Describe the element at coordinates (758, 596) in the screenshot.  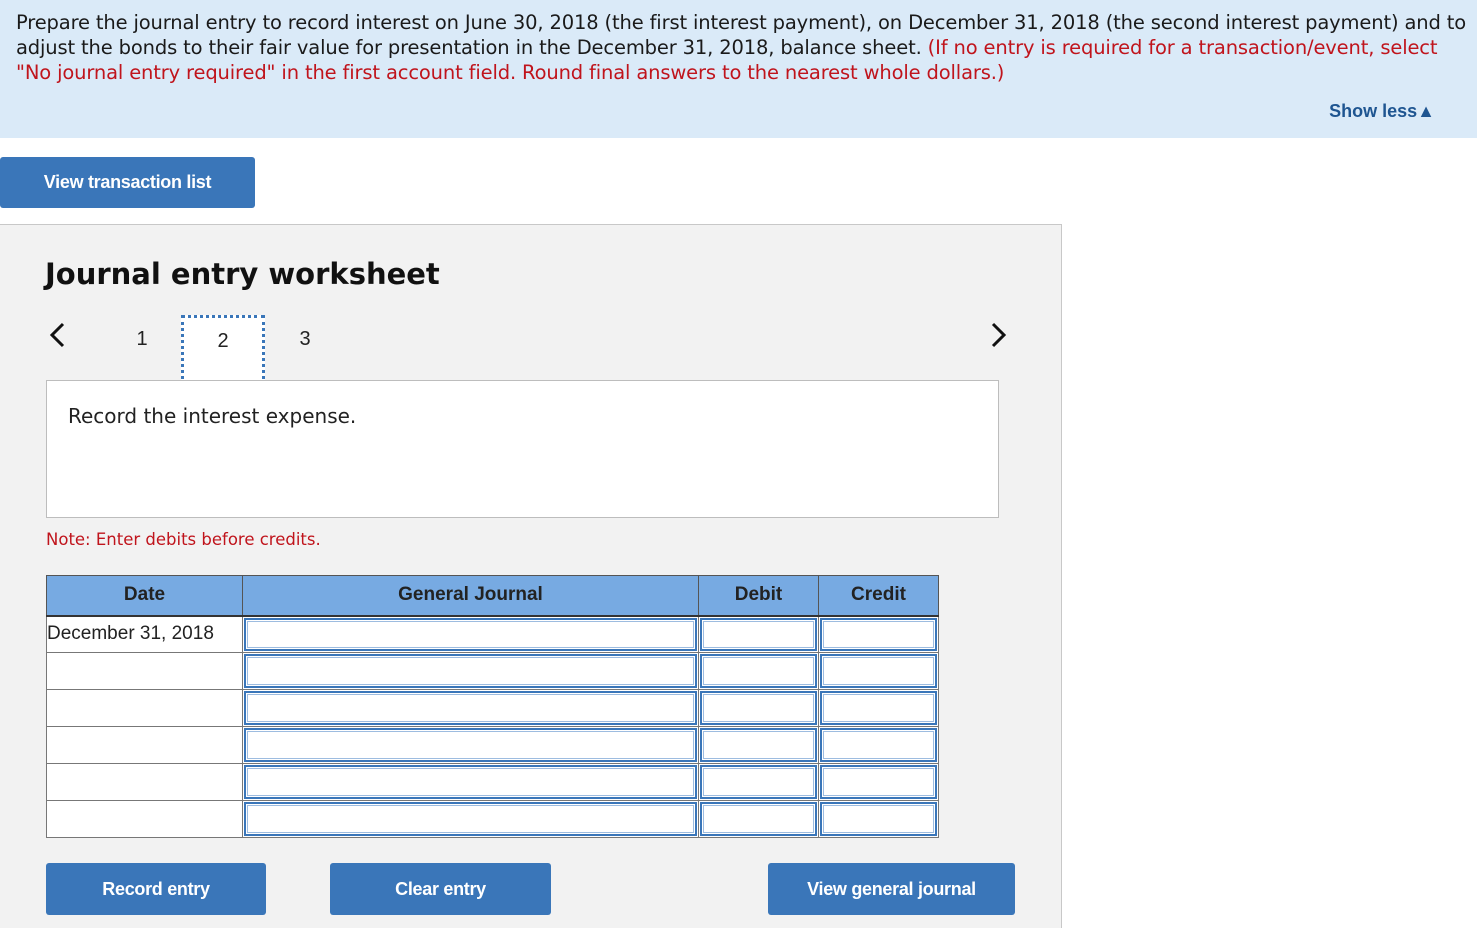
I see `header-debit: Debit` at that location.